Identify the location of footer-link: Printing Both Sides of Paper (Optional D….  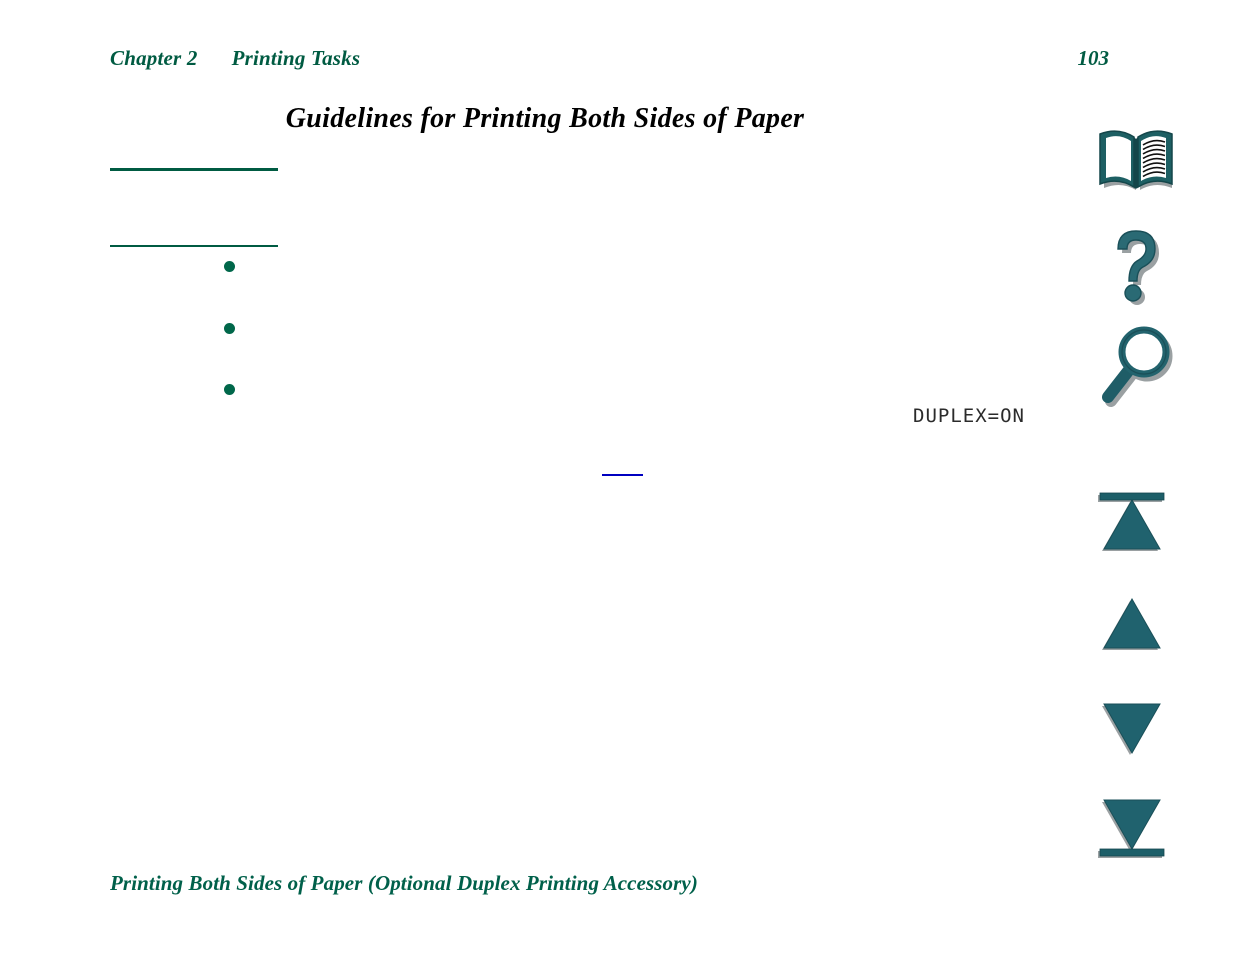
(404, 883).